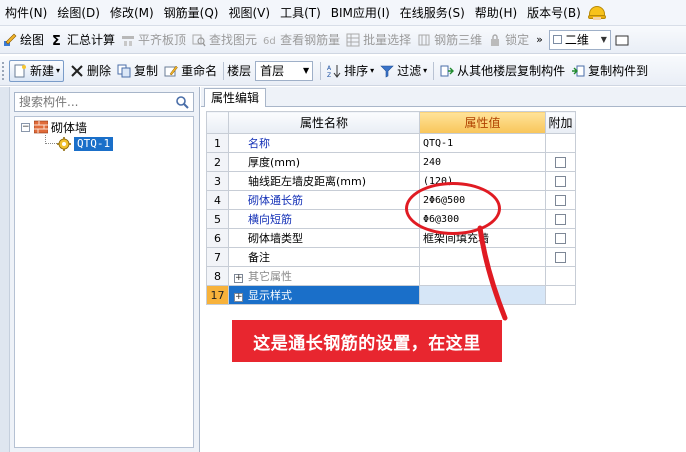  I want to click on collapse-icon: −, so click(25, 127).